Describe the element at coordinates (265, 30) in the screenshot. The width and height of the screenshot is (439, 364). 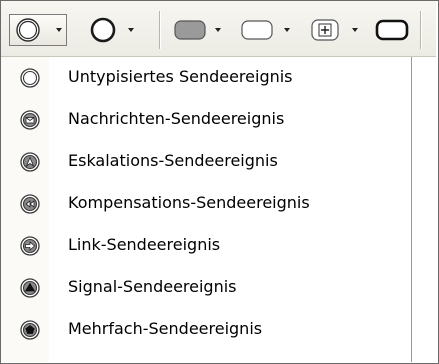
I see `task-rounded-white-icon` at that location.